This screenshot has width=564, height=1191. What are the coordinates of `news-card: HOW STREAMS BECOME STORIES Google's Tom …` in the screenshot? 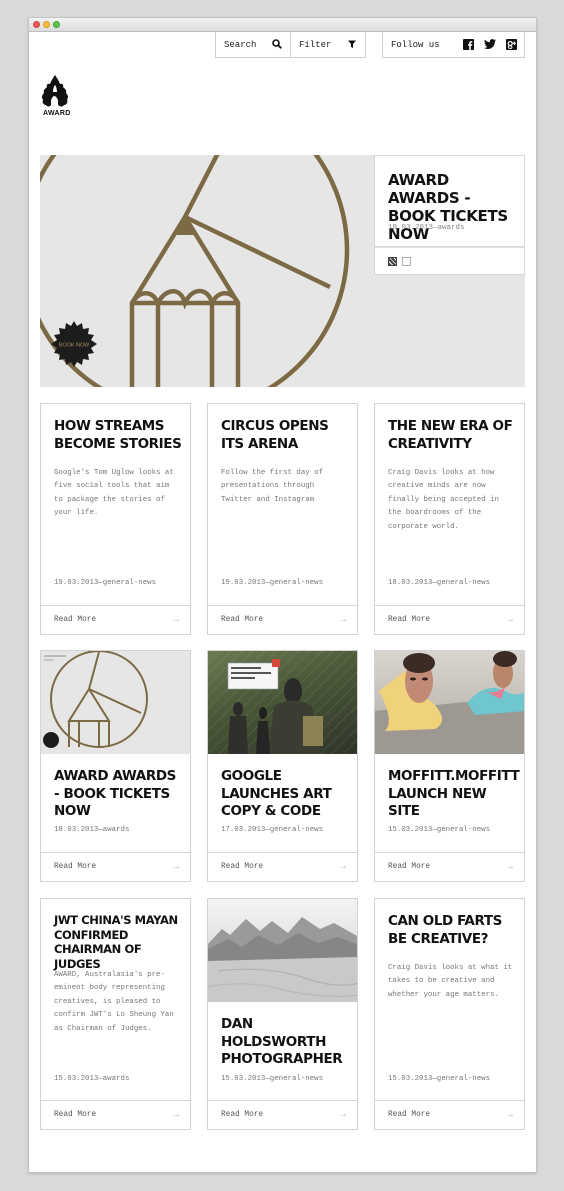 It's located at (115, 519).